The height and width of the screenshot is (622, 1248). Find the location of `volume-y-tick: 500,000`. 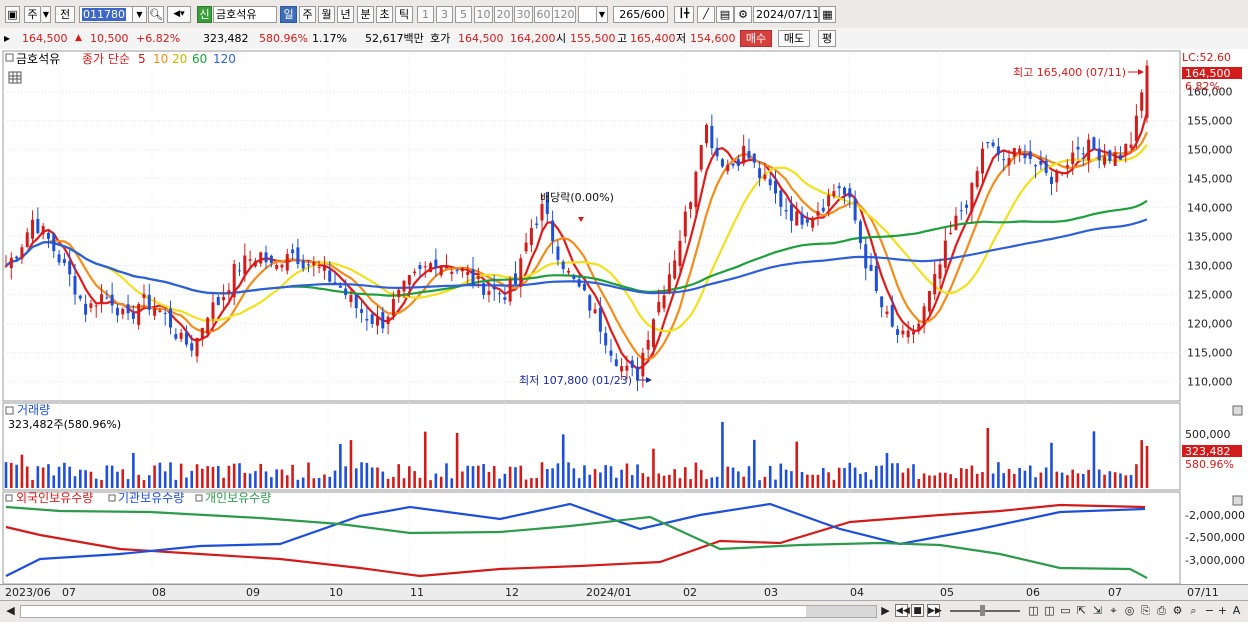

volume-y-tick: 500,000 is located at coordinates (1208, 434).